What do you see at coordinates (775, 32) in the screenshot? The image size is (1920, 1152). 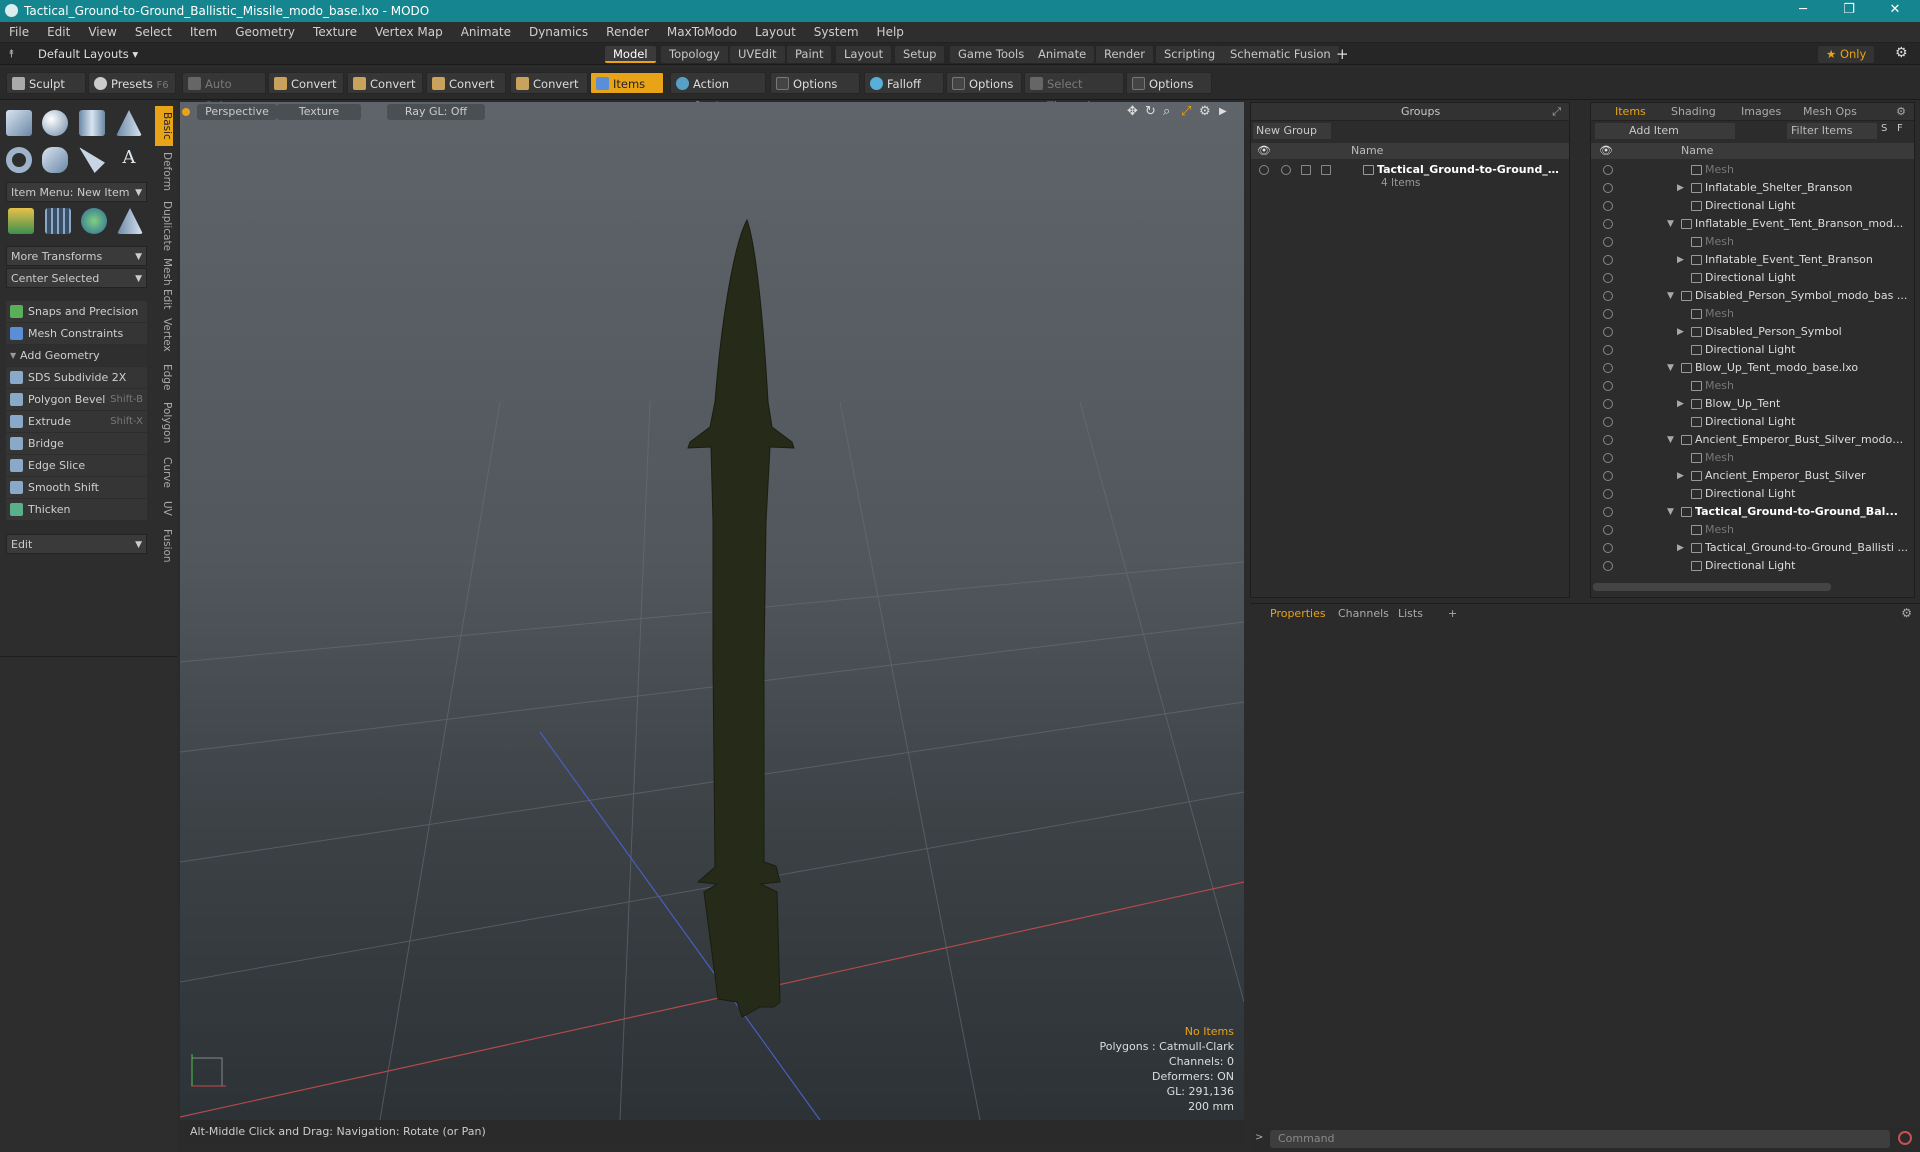 I see `menu-layout: Layout` at bounding box center [775, 32].